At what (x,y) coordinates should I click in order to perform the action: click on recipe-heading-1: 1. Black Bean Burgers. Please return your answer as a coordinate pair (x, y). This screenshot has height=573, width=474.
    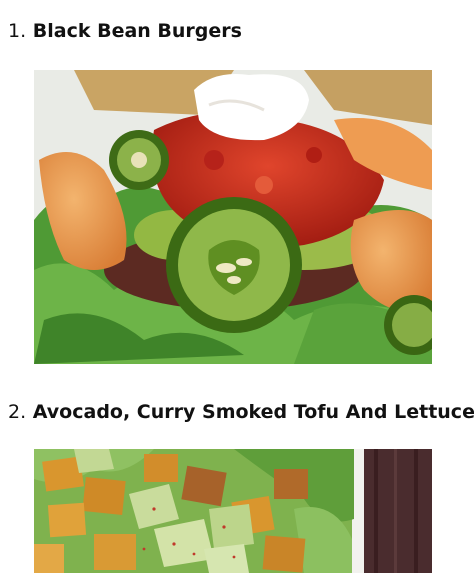
    Looking at the image, I should click on (125, 31).